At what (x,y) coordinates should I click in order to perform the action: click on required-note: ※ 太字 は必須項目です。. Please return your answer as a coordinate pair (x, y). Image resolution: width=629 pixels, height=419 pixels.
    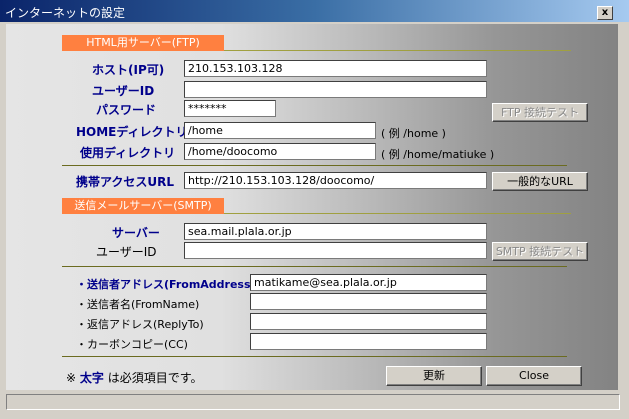
    Looking at the image, I should click on (134, 377).